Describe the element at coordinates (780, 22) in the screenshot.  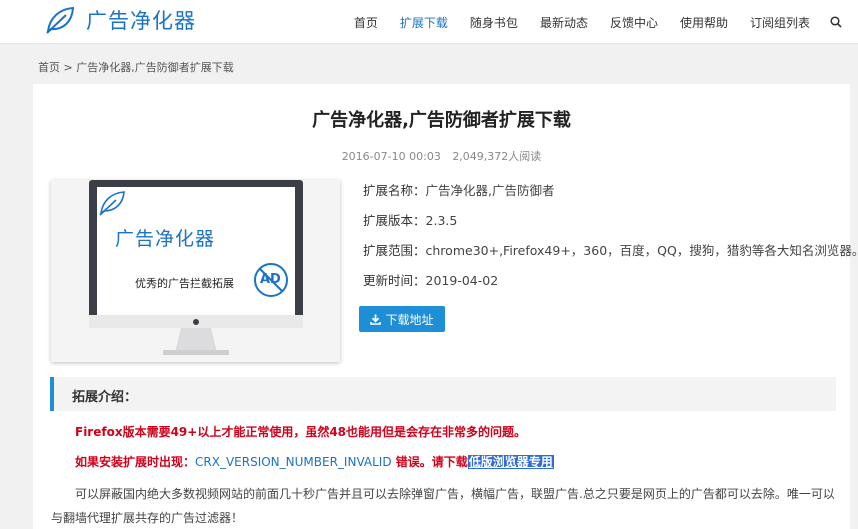
I see `nav-subscriptions: 订阅组列表` at that location.